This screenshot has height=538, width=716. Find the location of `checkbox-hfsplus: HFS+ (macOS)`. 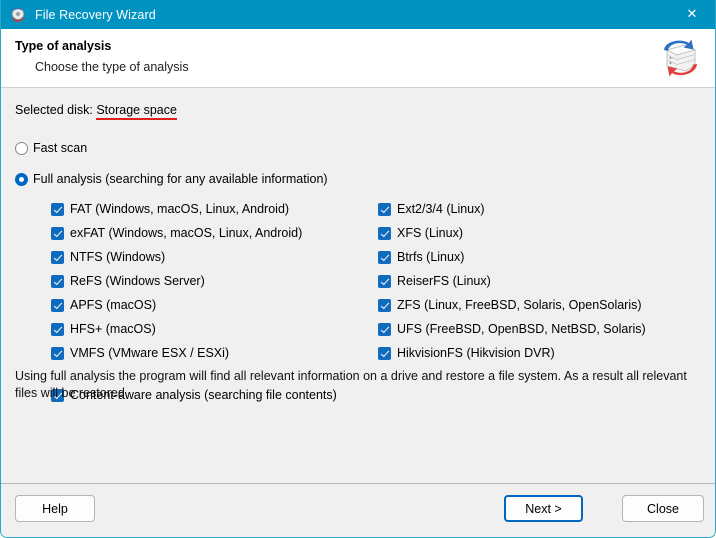

checkbox-hfsplus: HFS+ (macOS) is located at coordinates (176, 329).